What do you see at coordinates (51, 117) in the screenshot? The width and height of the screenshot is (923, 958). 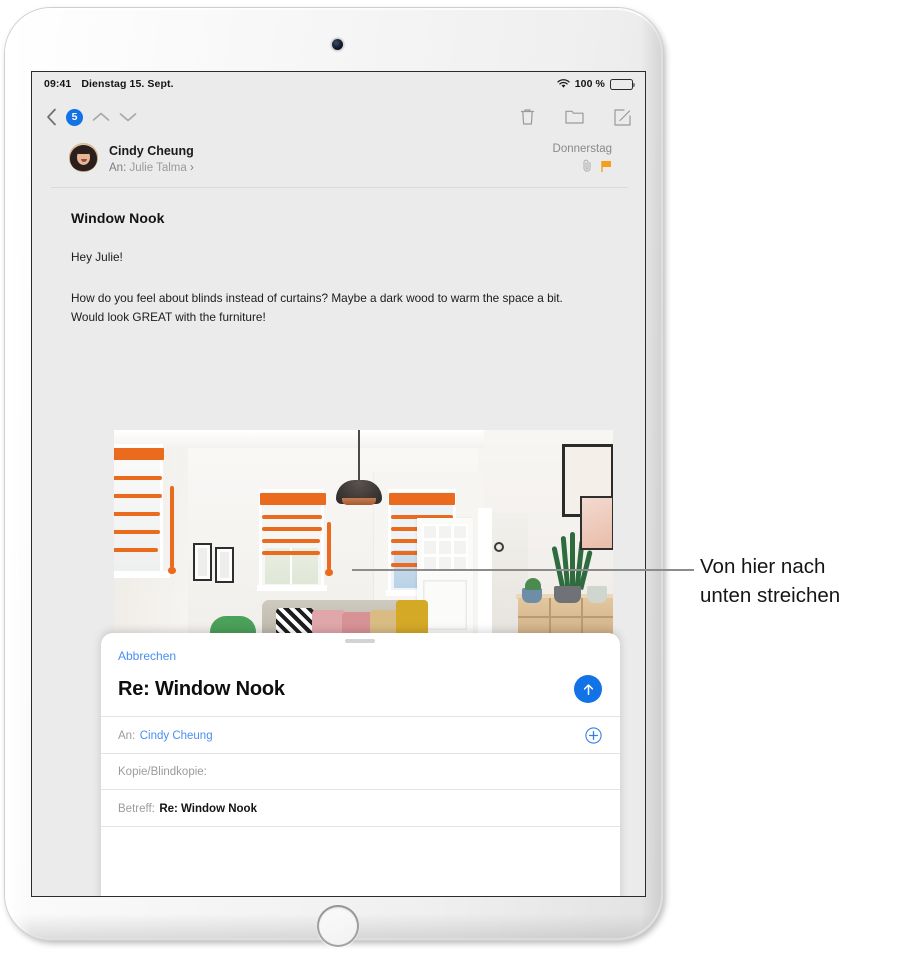 I see `chevron-left-icon` at bounding box center [51, 117].